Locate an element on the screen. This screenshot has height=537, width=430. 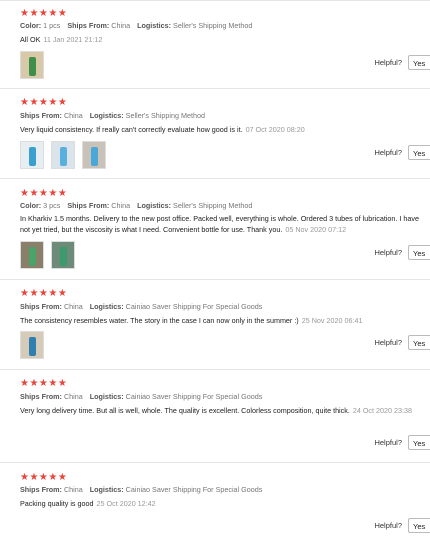
review-date: 25 Oct 2020 12:42 is located at coordinates (126, 503).